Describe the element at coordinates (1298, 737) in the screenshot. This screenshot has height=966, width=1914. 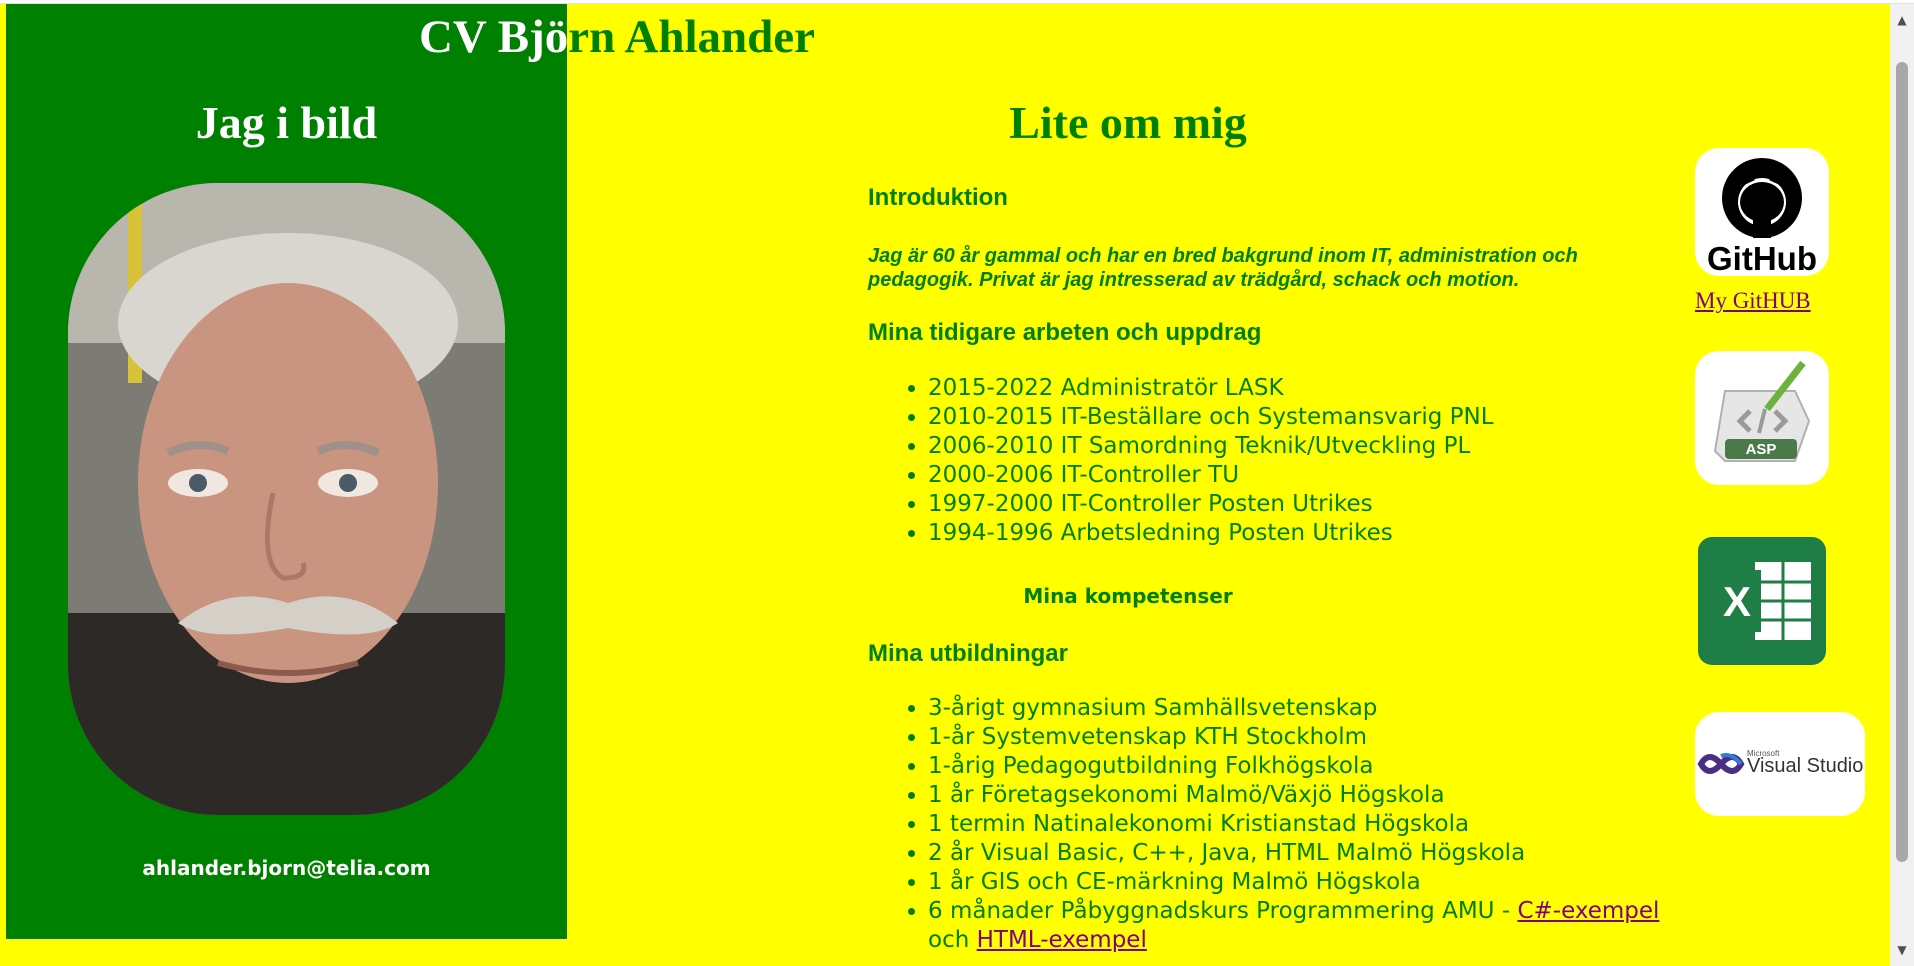
I see `list-item: 1-år Systemvetenskap KTH Stockholm` at that location.